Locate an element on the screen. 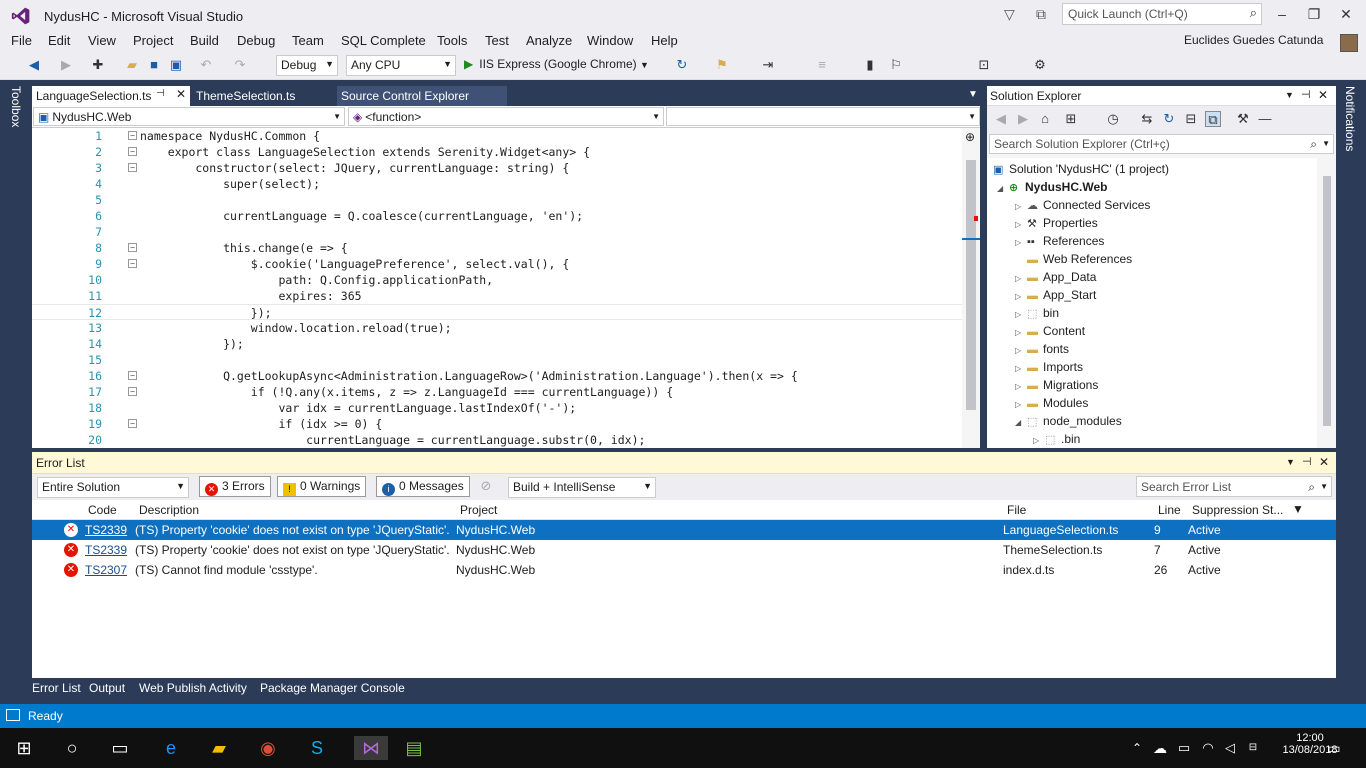 This screenshot has height=768, width=1366. file-explorer-icon: ▰ is located at coordinates (219, 748).